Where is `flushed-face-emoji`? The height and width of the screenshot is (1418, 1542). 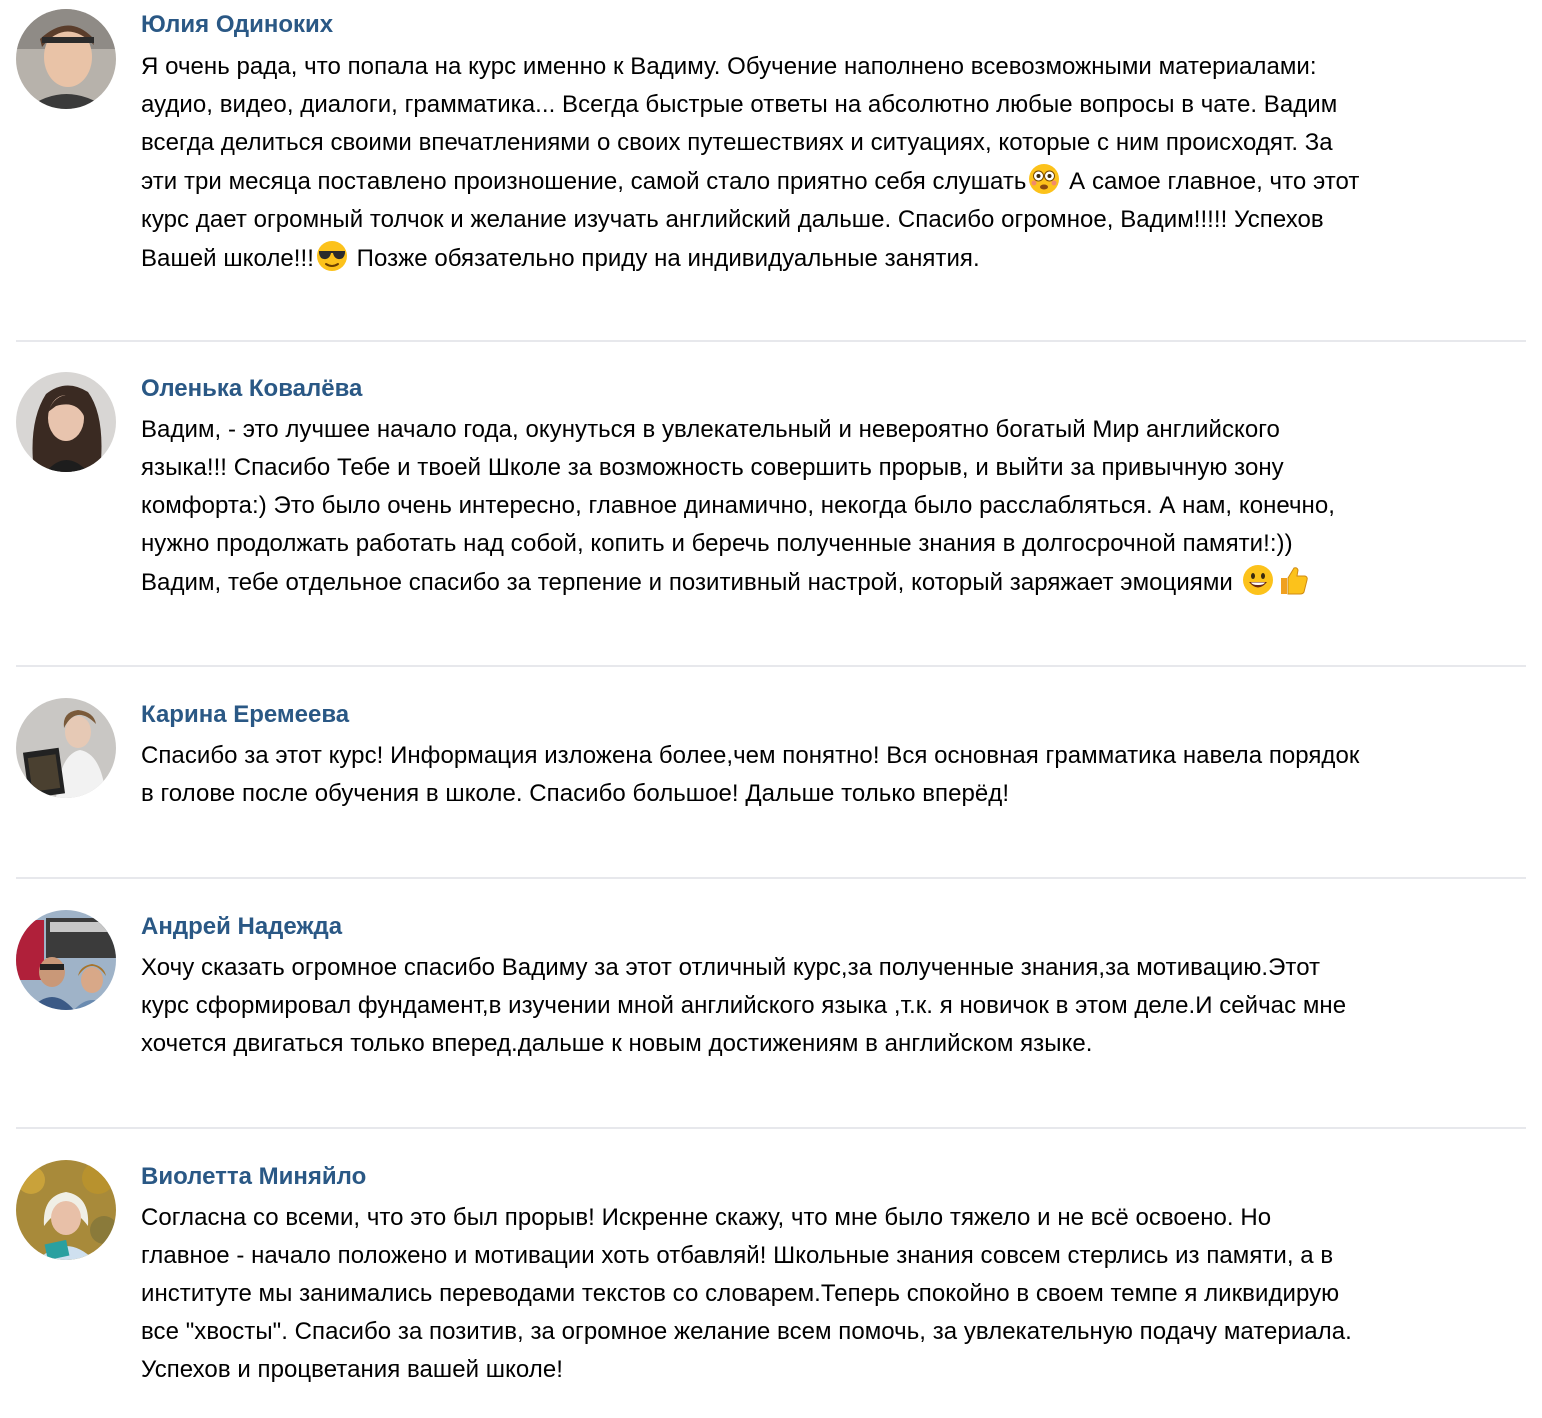
flushed-face-emoji is located at coordinates (1044, 179).